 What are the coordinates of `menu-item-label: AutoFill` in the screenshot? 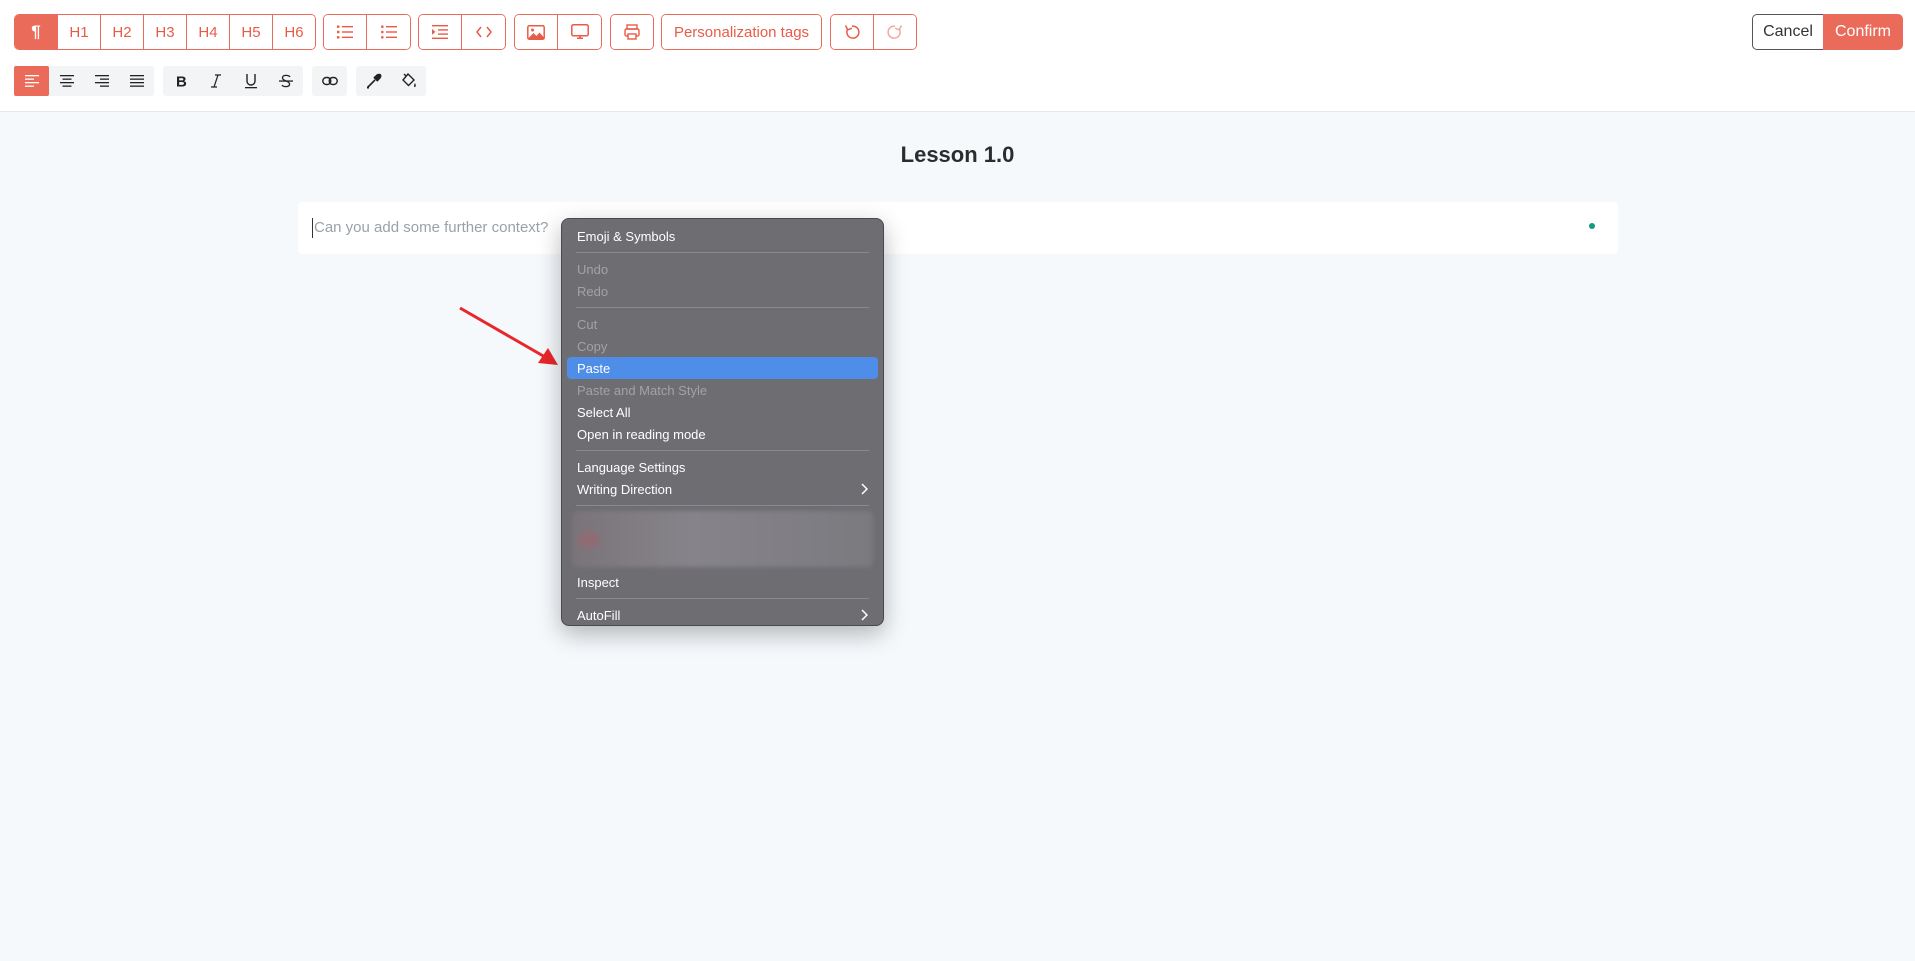 It's located at (599, 615).